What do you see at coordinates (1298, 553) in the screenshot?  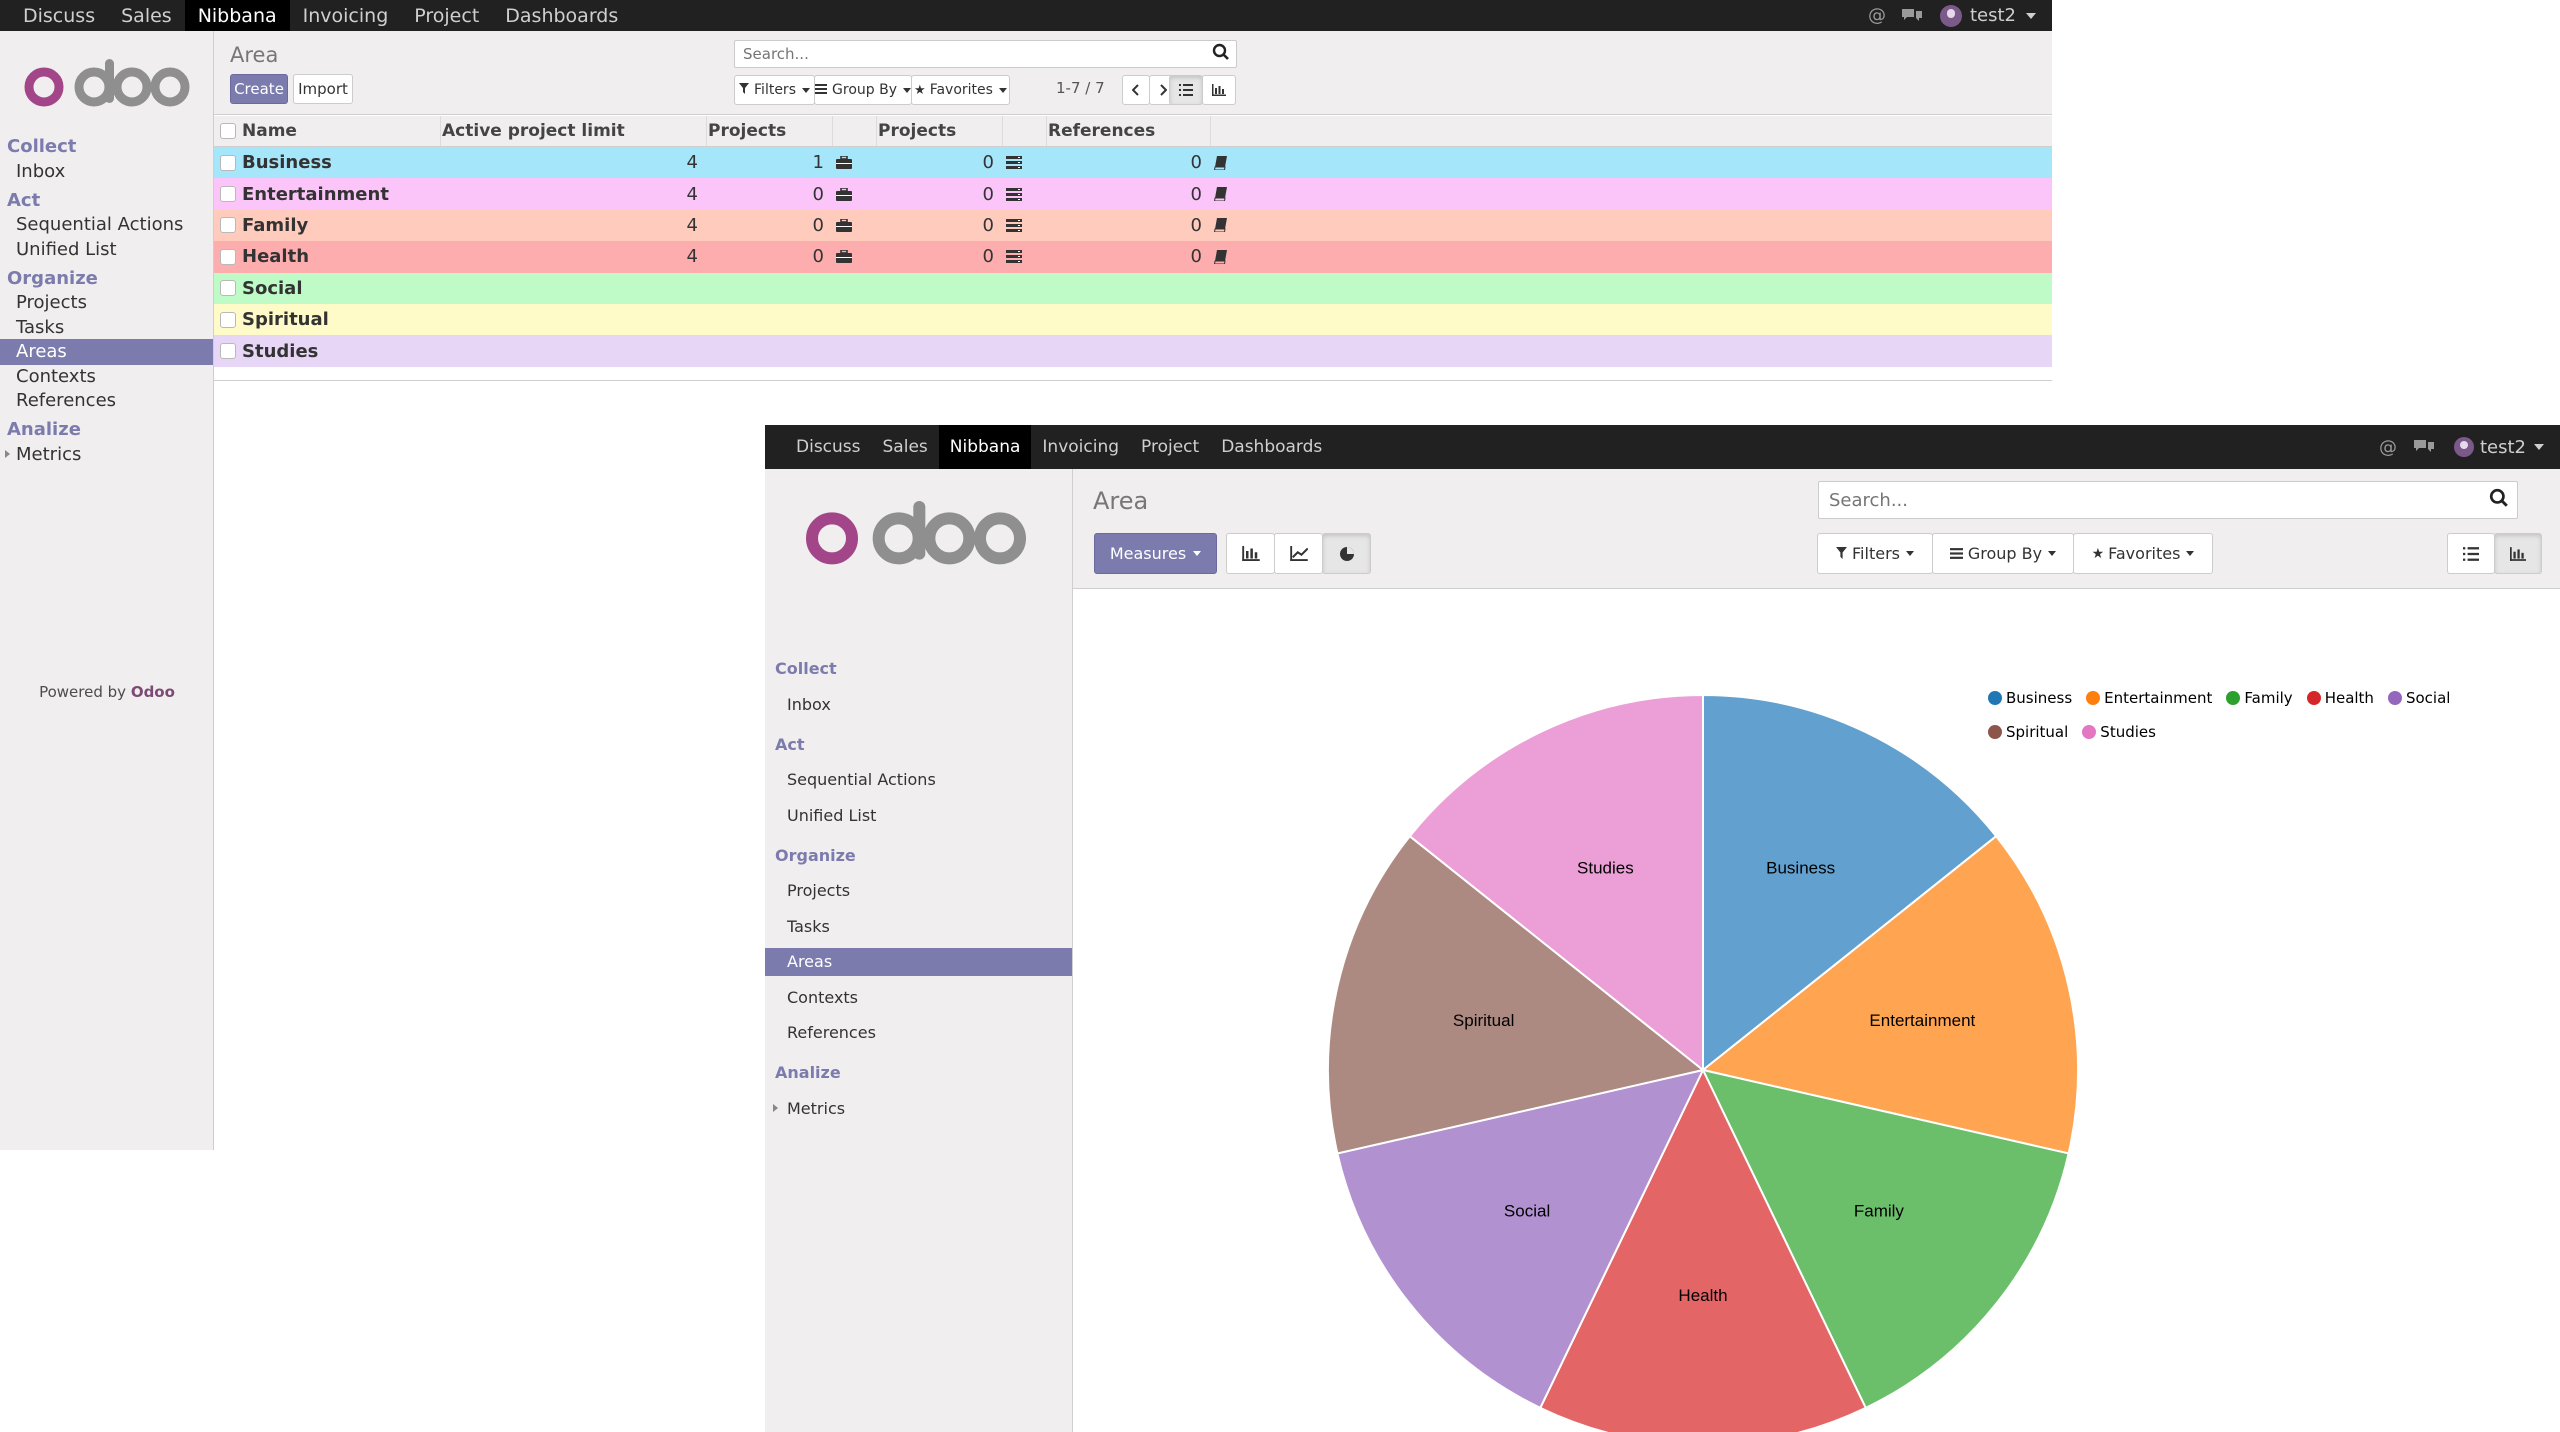 I see `line-chart-mode-button` at bounding box center [1298, 553].